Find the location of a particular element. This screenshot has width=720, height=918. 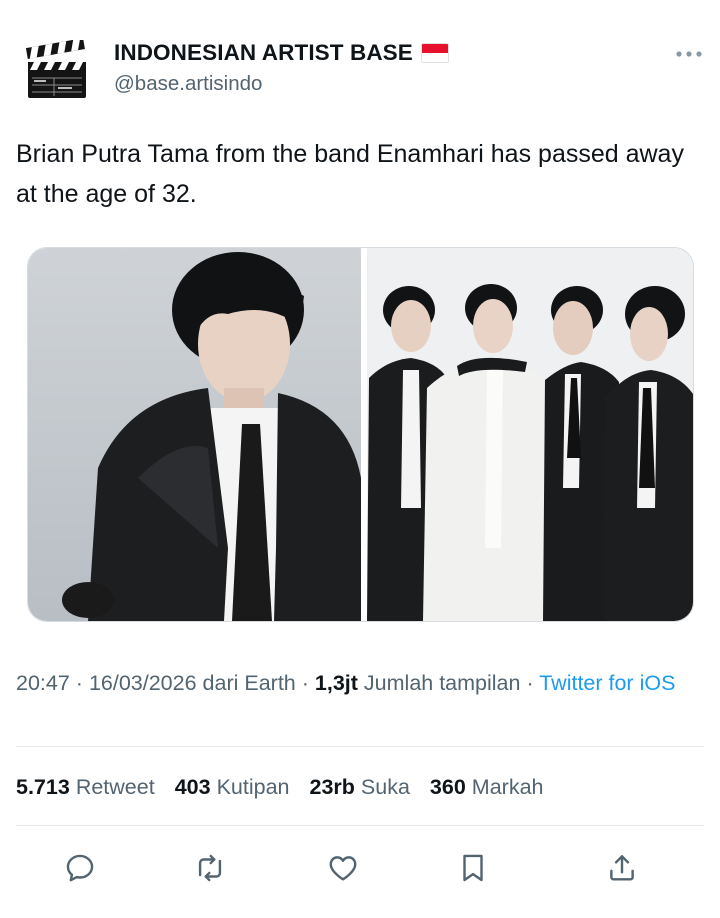

like-icon is located at coordinates (343, 868).